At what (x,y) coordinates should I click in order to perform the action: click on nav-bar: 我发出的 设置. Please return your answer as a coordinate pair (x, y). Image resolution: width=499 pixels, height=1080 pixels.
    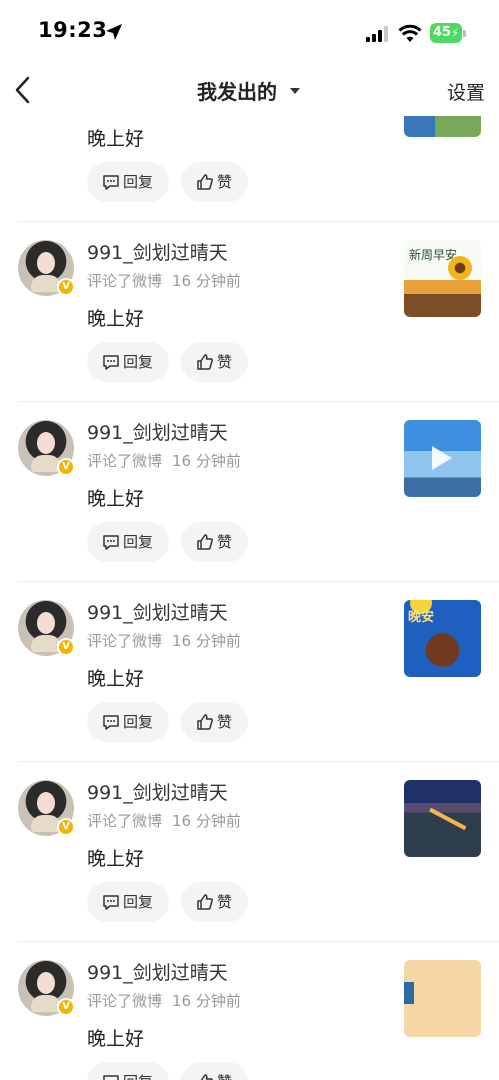
    Looking at the image, I should click on (249, 90).